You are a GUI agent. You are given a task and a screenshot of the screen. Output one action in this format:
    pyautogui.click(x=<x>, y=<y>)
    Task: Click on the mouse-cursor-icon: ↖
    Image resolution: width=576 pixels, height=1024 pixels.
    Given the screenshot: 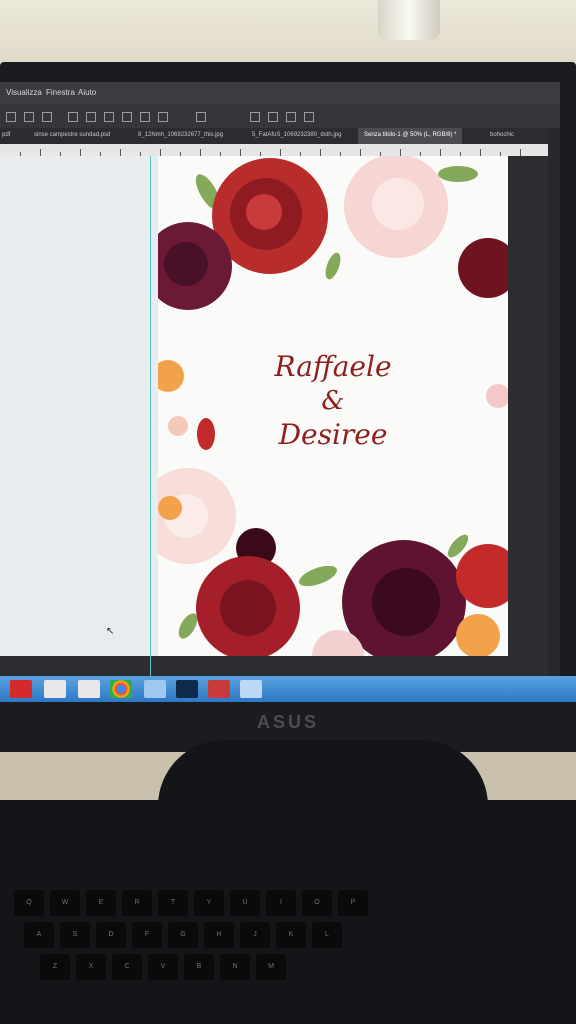 What is the action you would take?
    pyautogui.click(x=110, y=631)
    